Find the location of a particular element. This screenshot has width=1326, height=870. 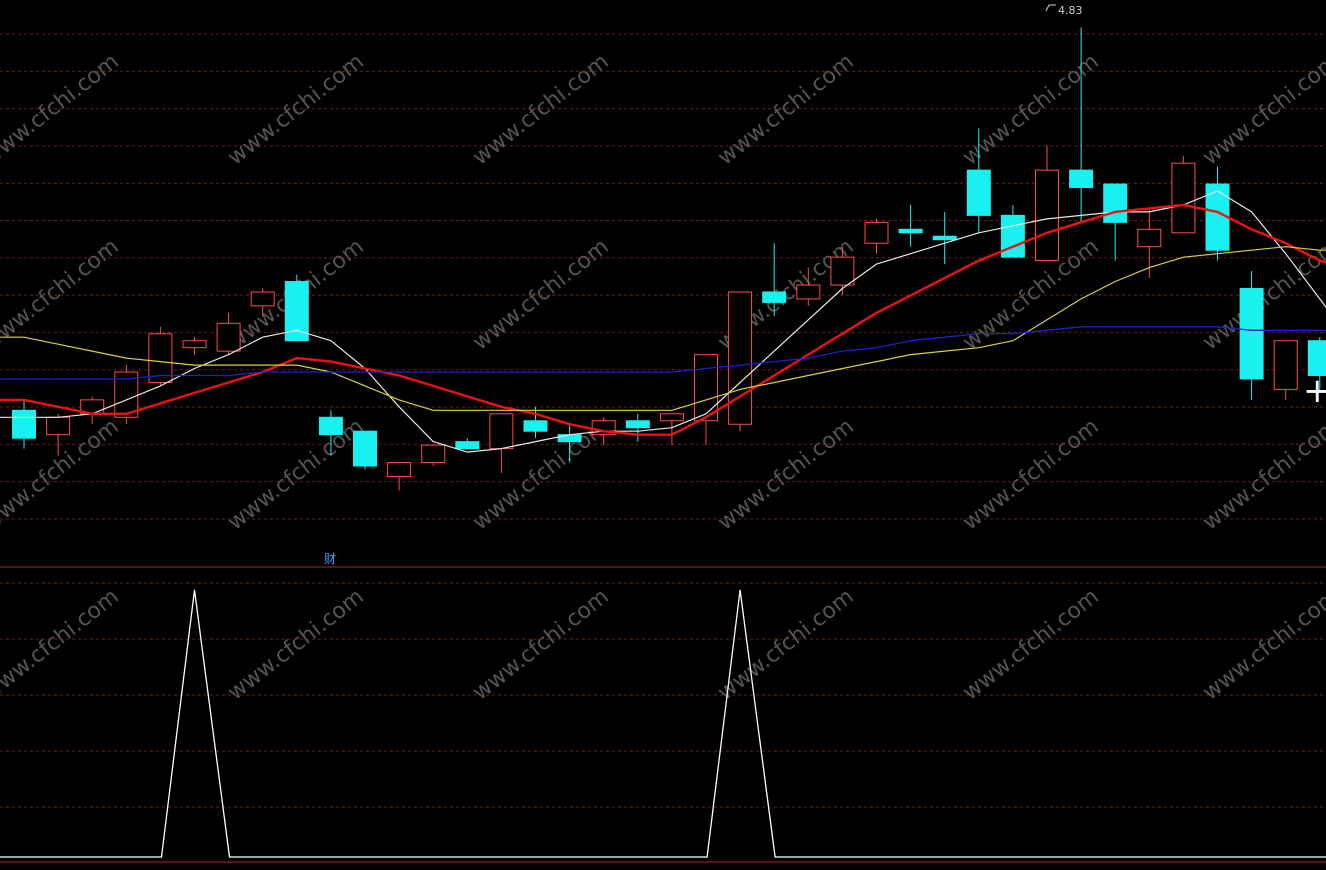

crosshair-cursor-icon: + is located at coordinates (1314, 391).